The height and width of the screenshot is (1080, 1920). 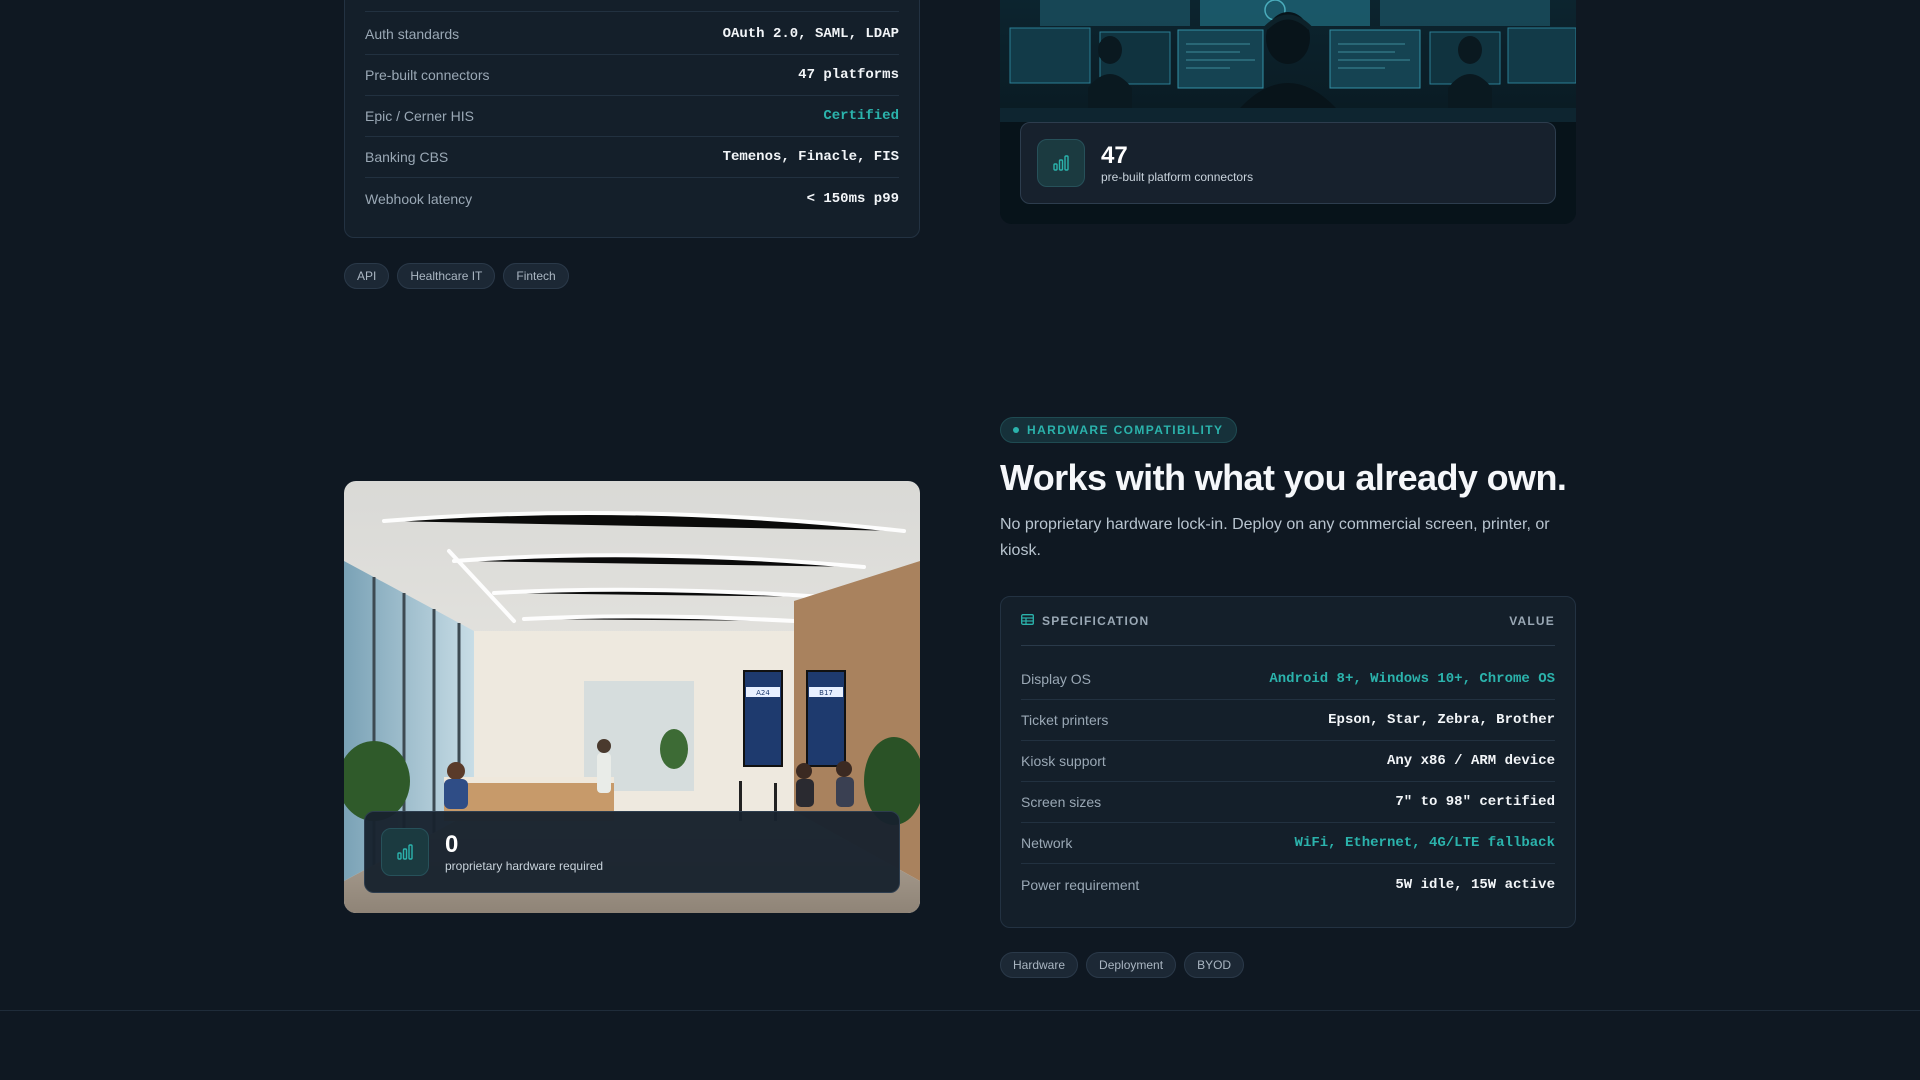 What do you see at coordinates (632, 852) in the screenshot?
I see `lobby-stat-card: 0 proprietary hardware required` at bounding box center [632, 852].